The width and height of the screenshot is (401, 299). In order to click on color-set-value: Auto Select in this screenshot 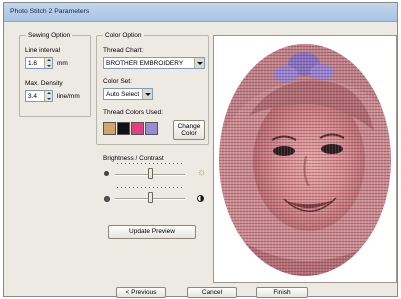, I will do `click(123, 94)`.